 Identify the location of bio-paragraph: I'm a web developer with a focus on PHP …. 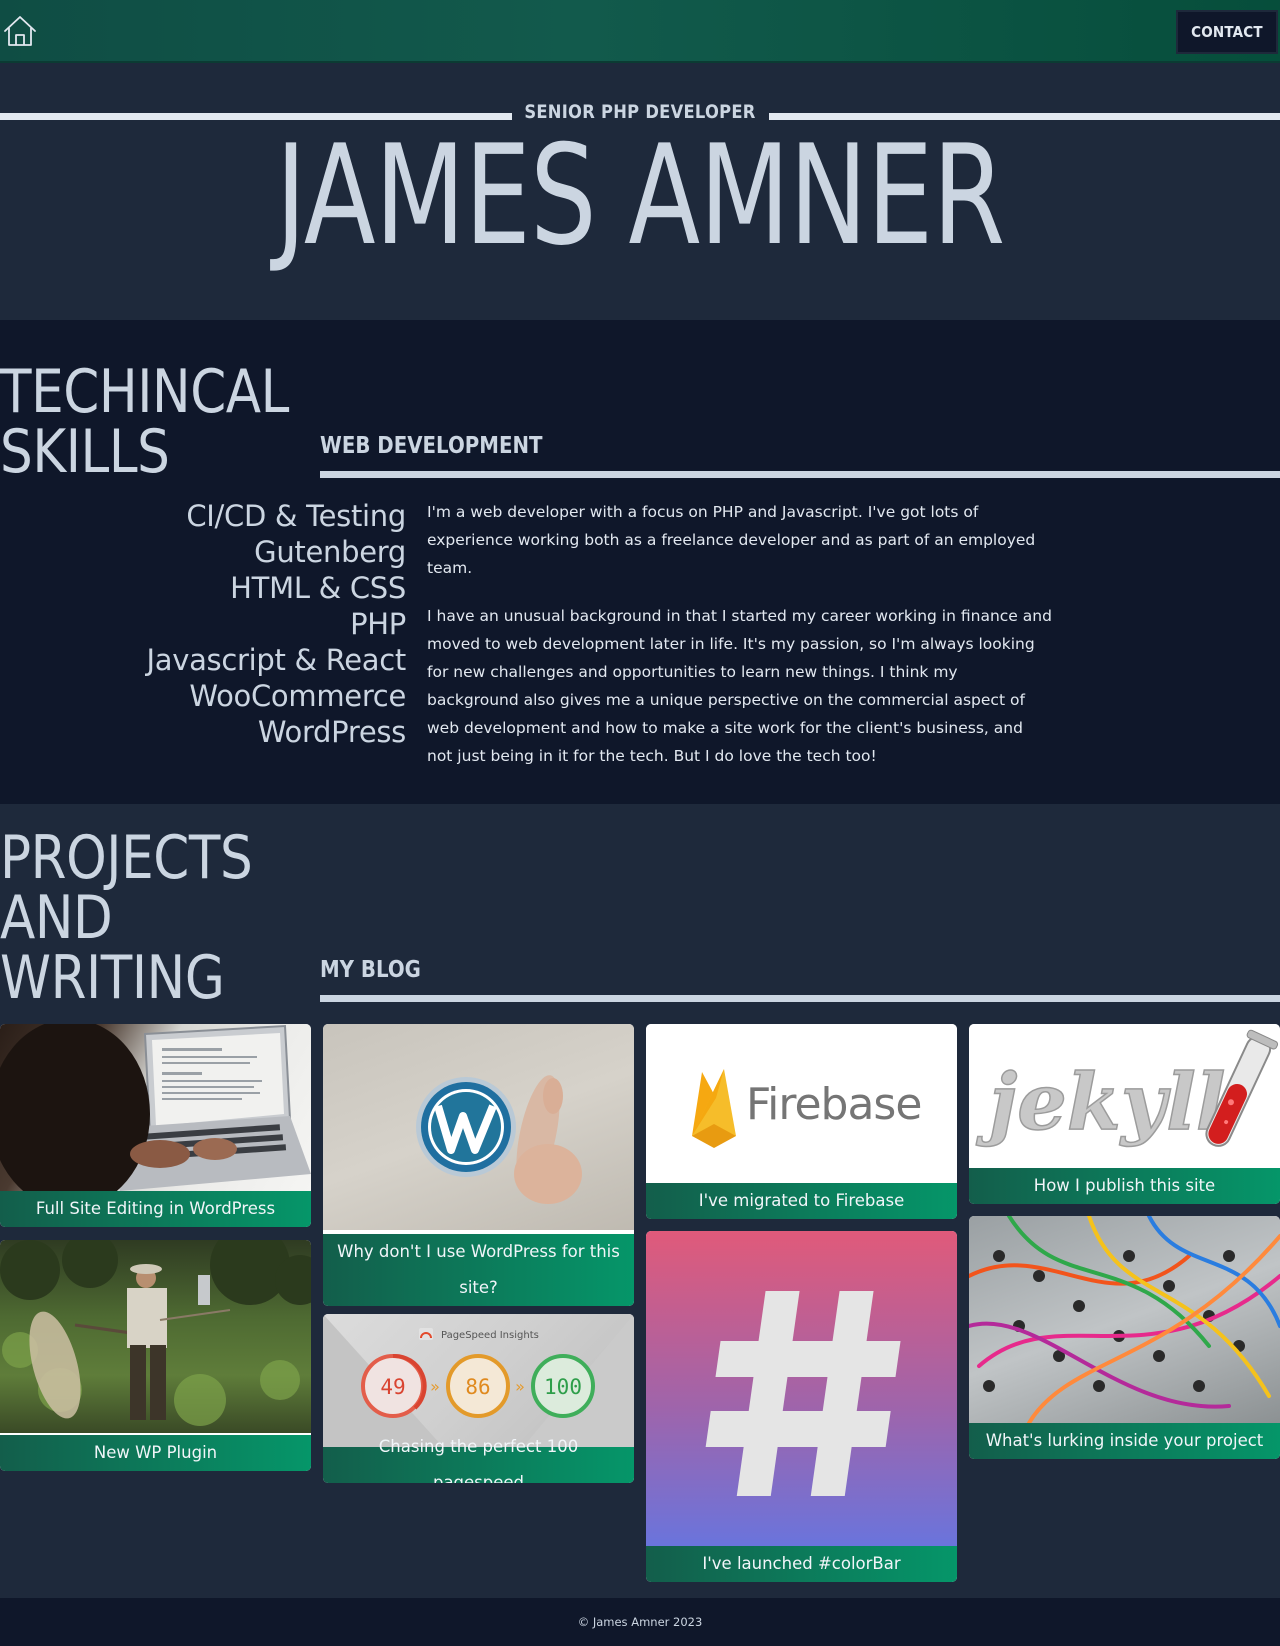
(731, 540).